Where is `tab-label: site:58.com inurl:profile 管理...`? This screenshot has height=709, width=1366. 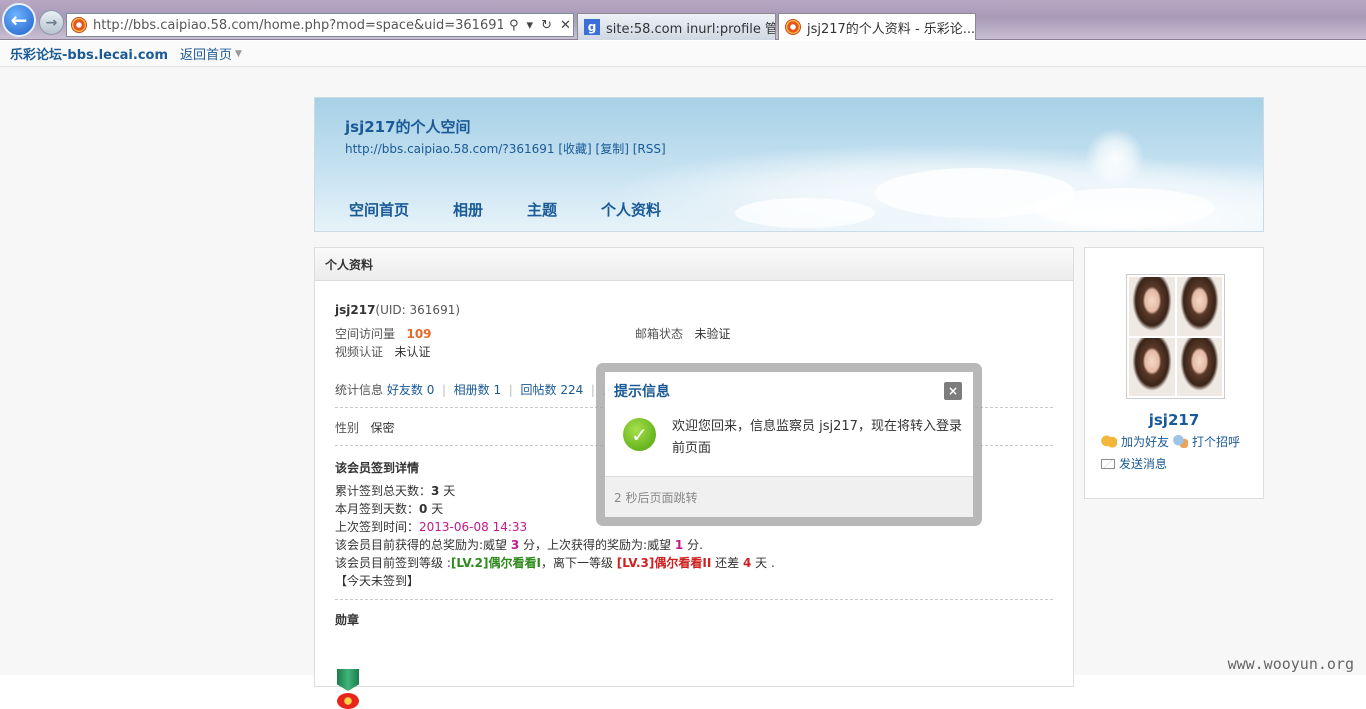
tab-label: site:58.com inurl:profile 管理... is located at coordinates (691, 27).